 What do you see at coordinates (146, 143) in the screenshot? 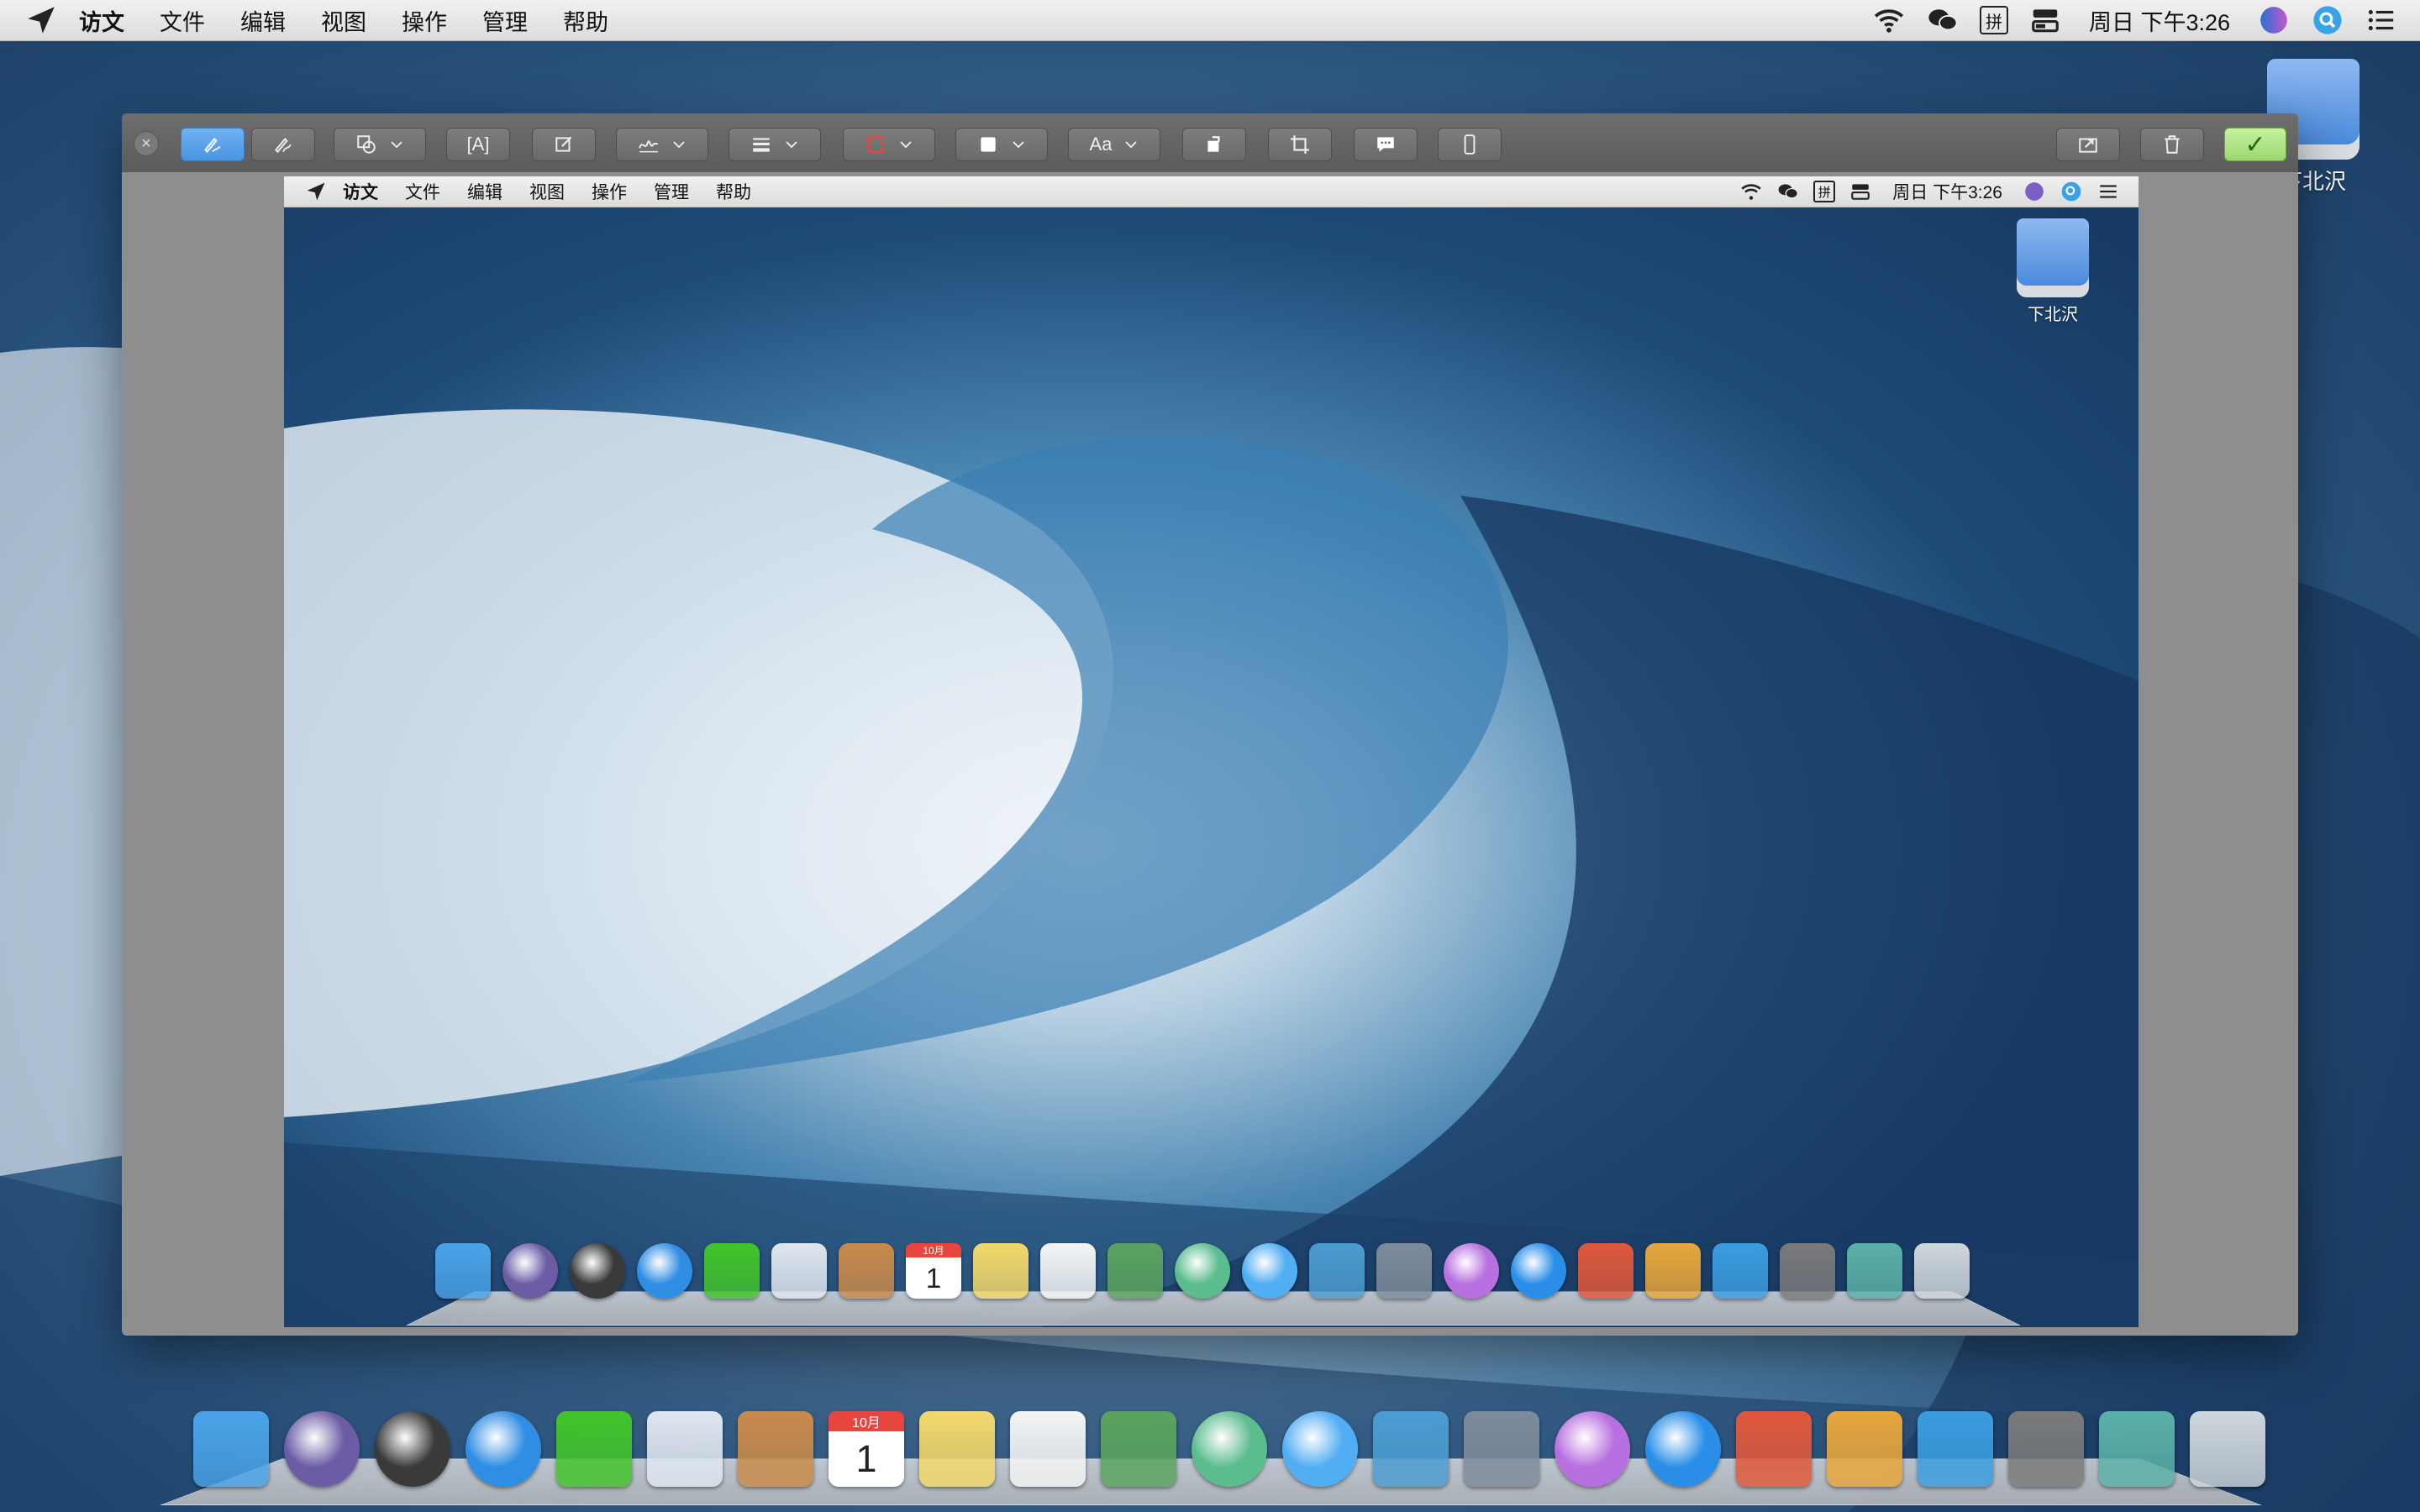
I see `close-button: ×` at bounding box center [146, 143].